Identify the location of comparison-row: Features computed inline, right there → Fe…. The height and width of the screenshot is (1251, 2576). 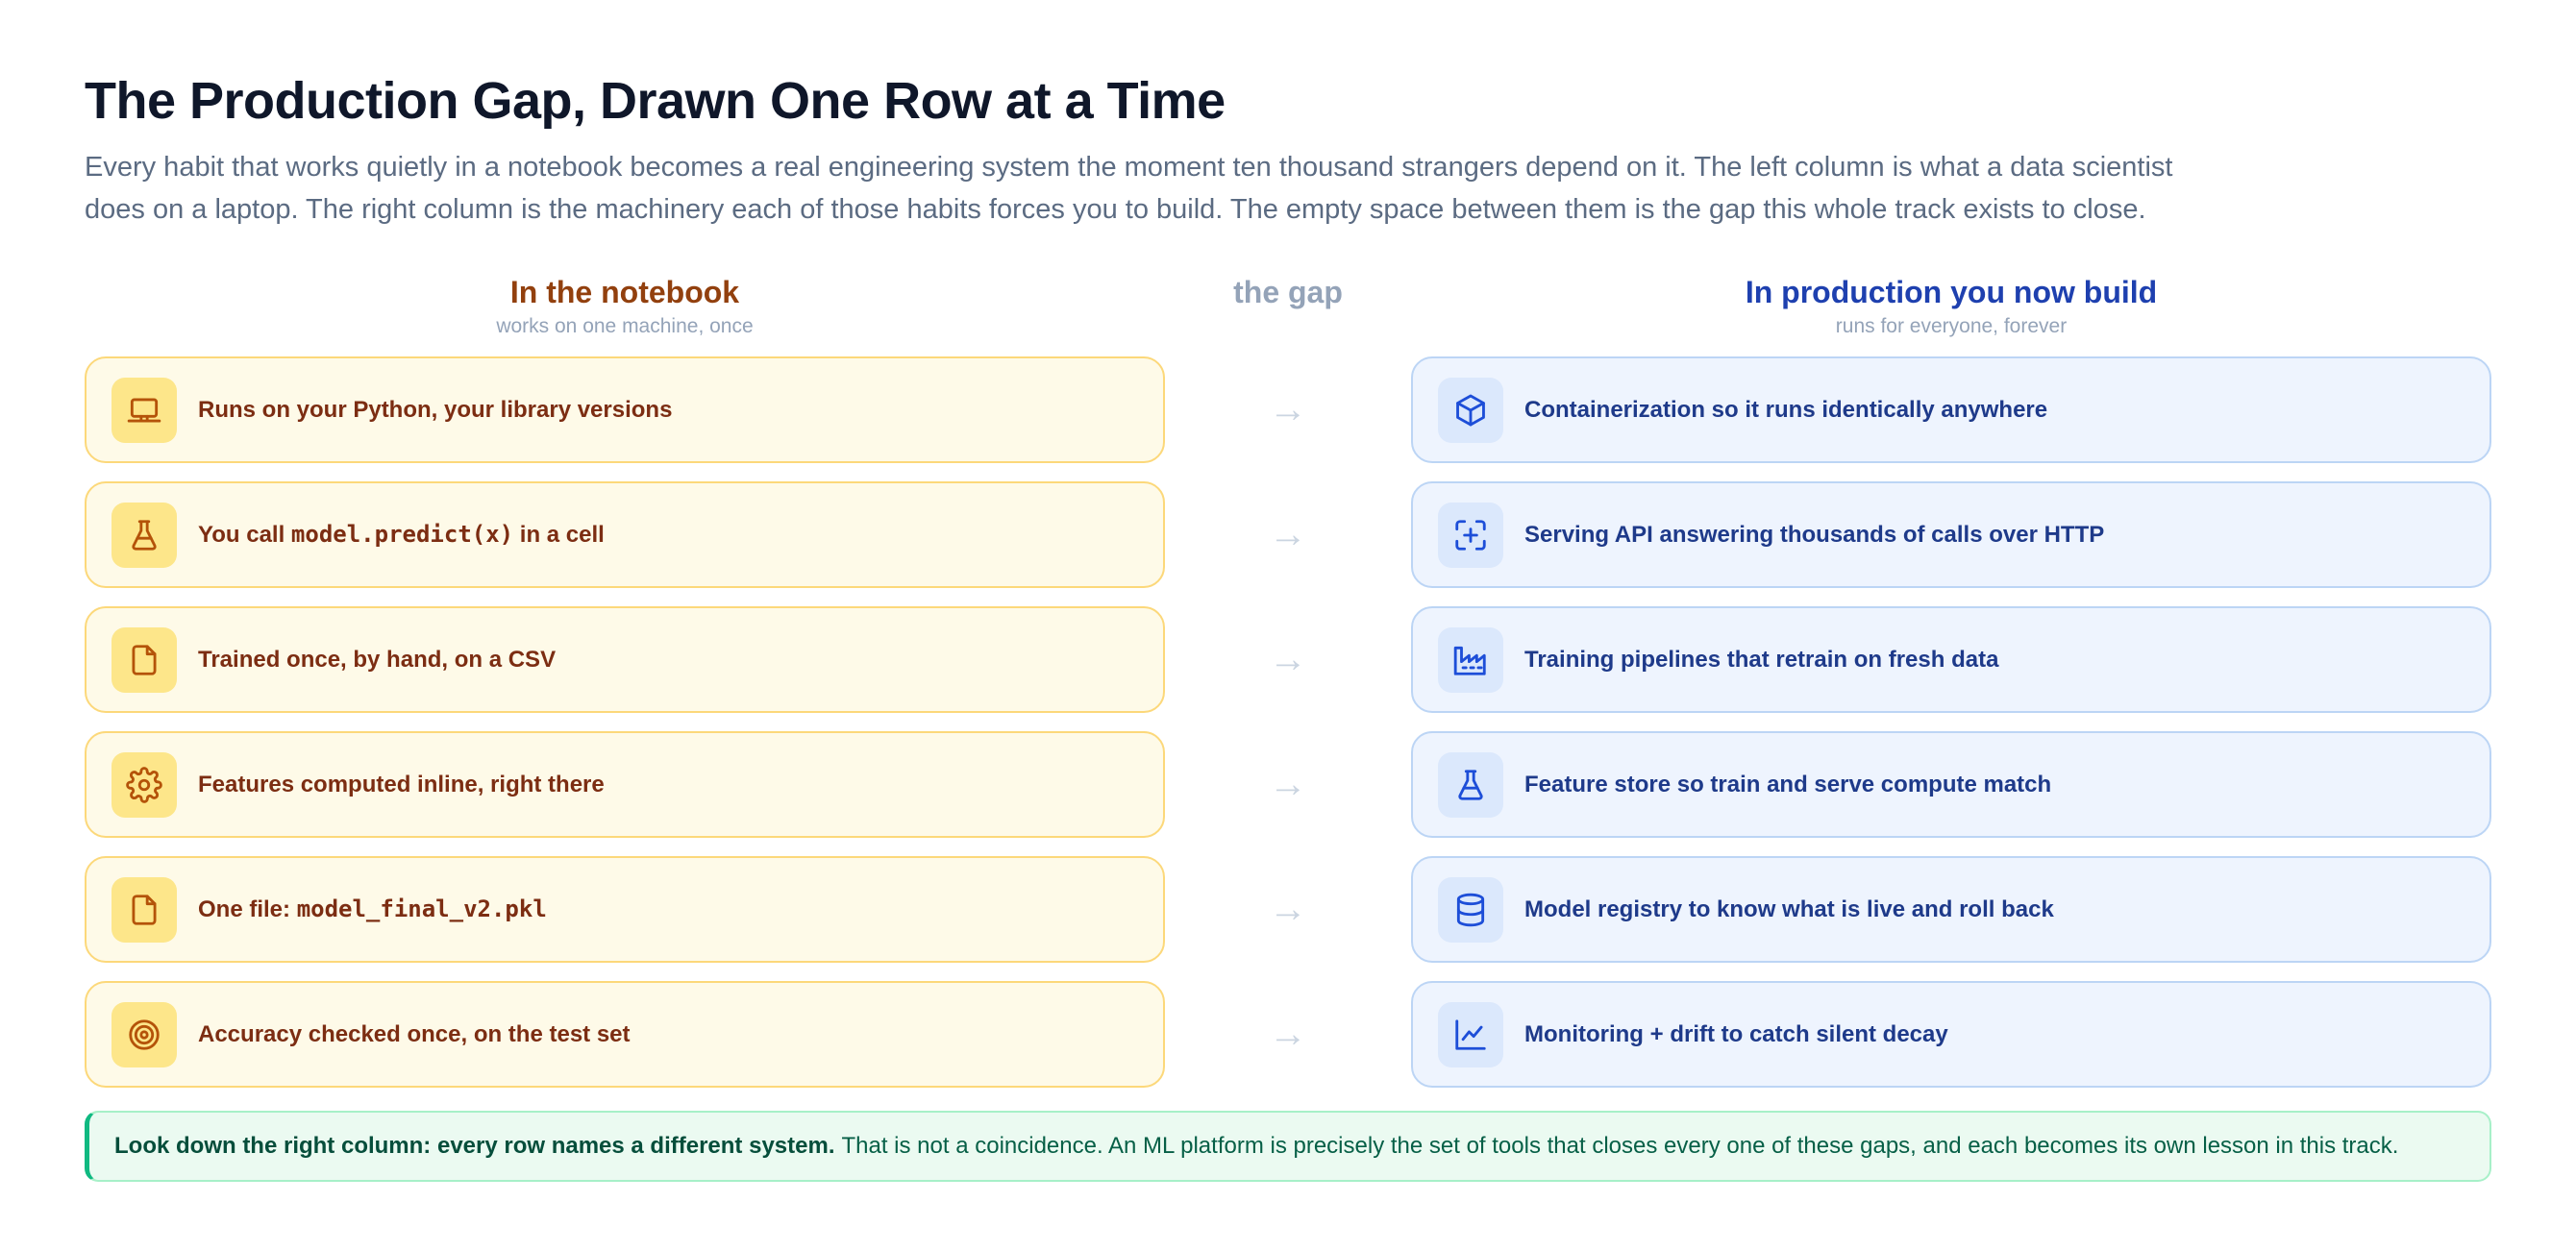
(1288, 784).